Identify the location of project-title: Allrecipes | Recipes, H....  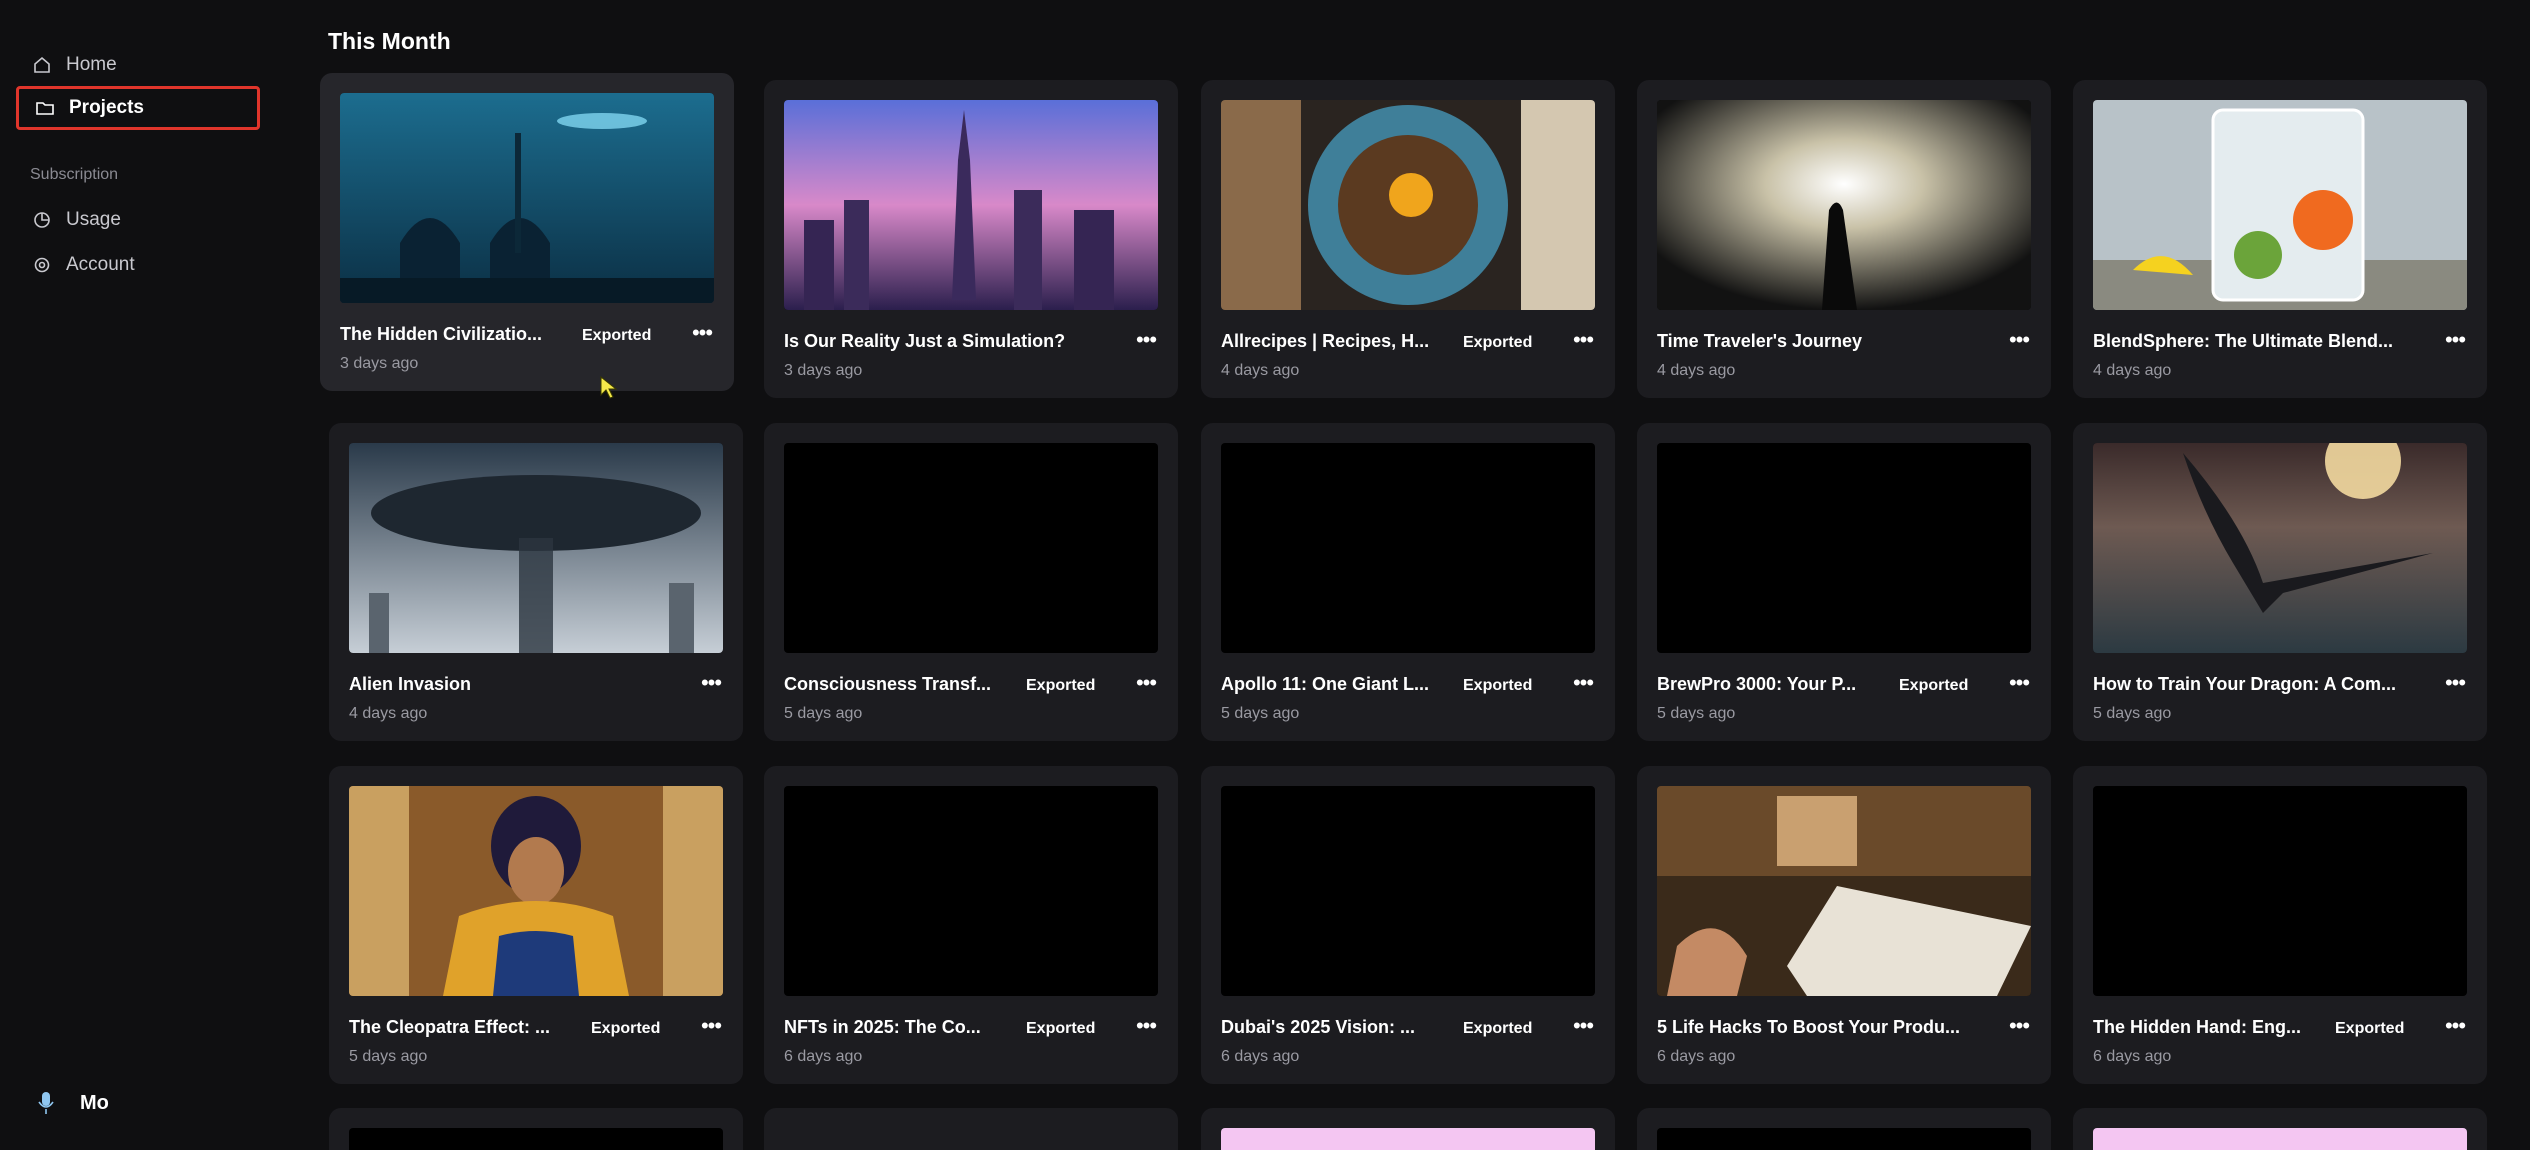
(1325, 341).